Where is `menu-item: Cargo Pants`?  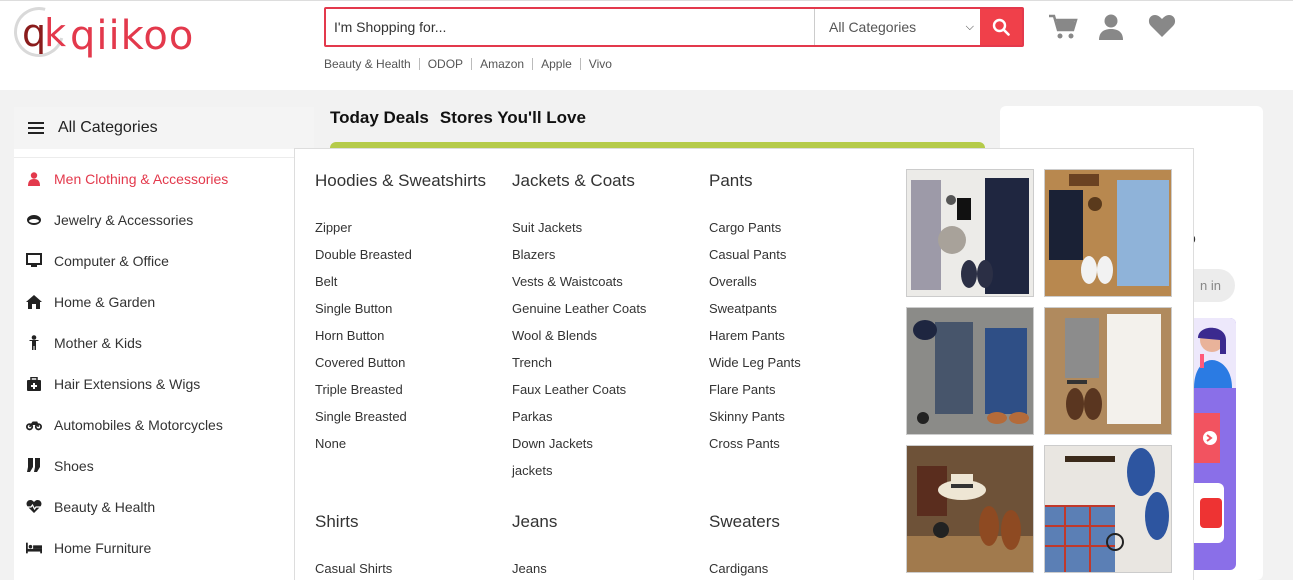
menu-item: Cargo Pants is located at coordinates (804, 233).